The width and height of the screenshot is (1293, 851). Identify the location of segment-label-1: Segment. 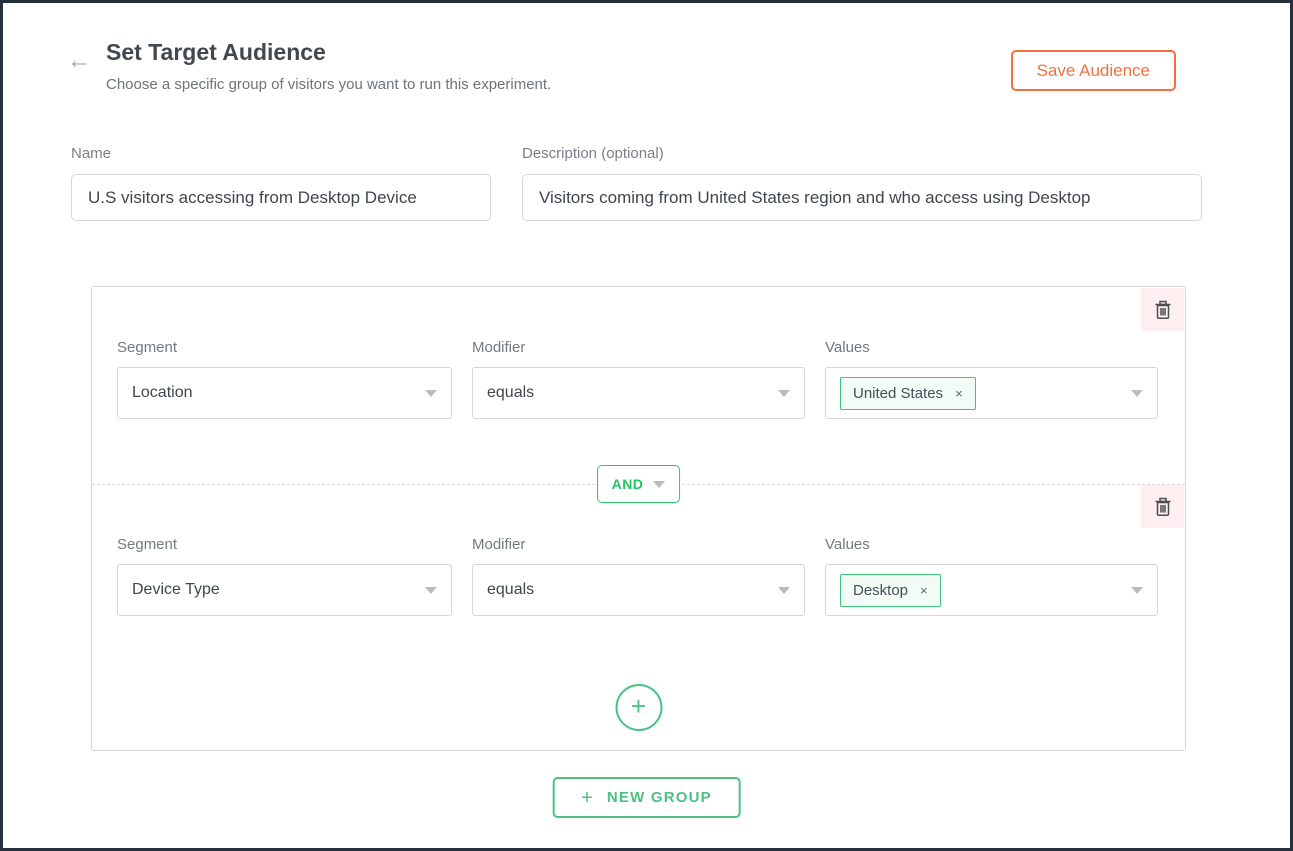
(147, 347).